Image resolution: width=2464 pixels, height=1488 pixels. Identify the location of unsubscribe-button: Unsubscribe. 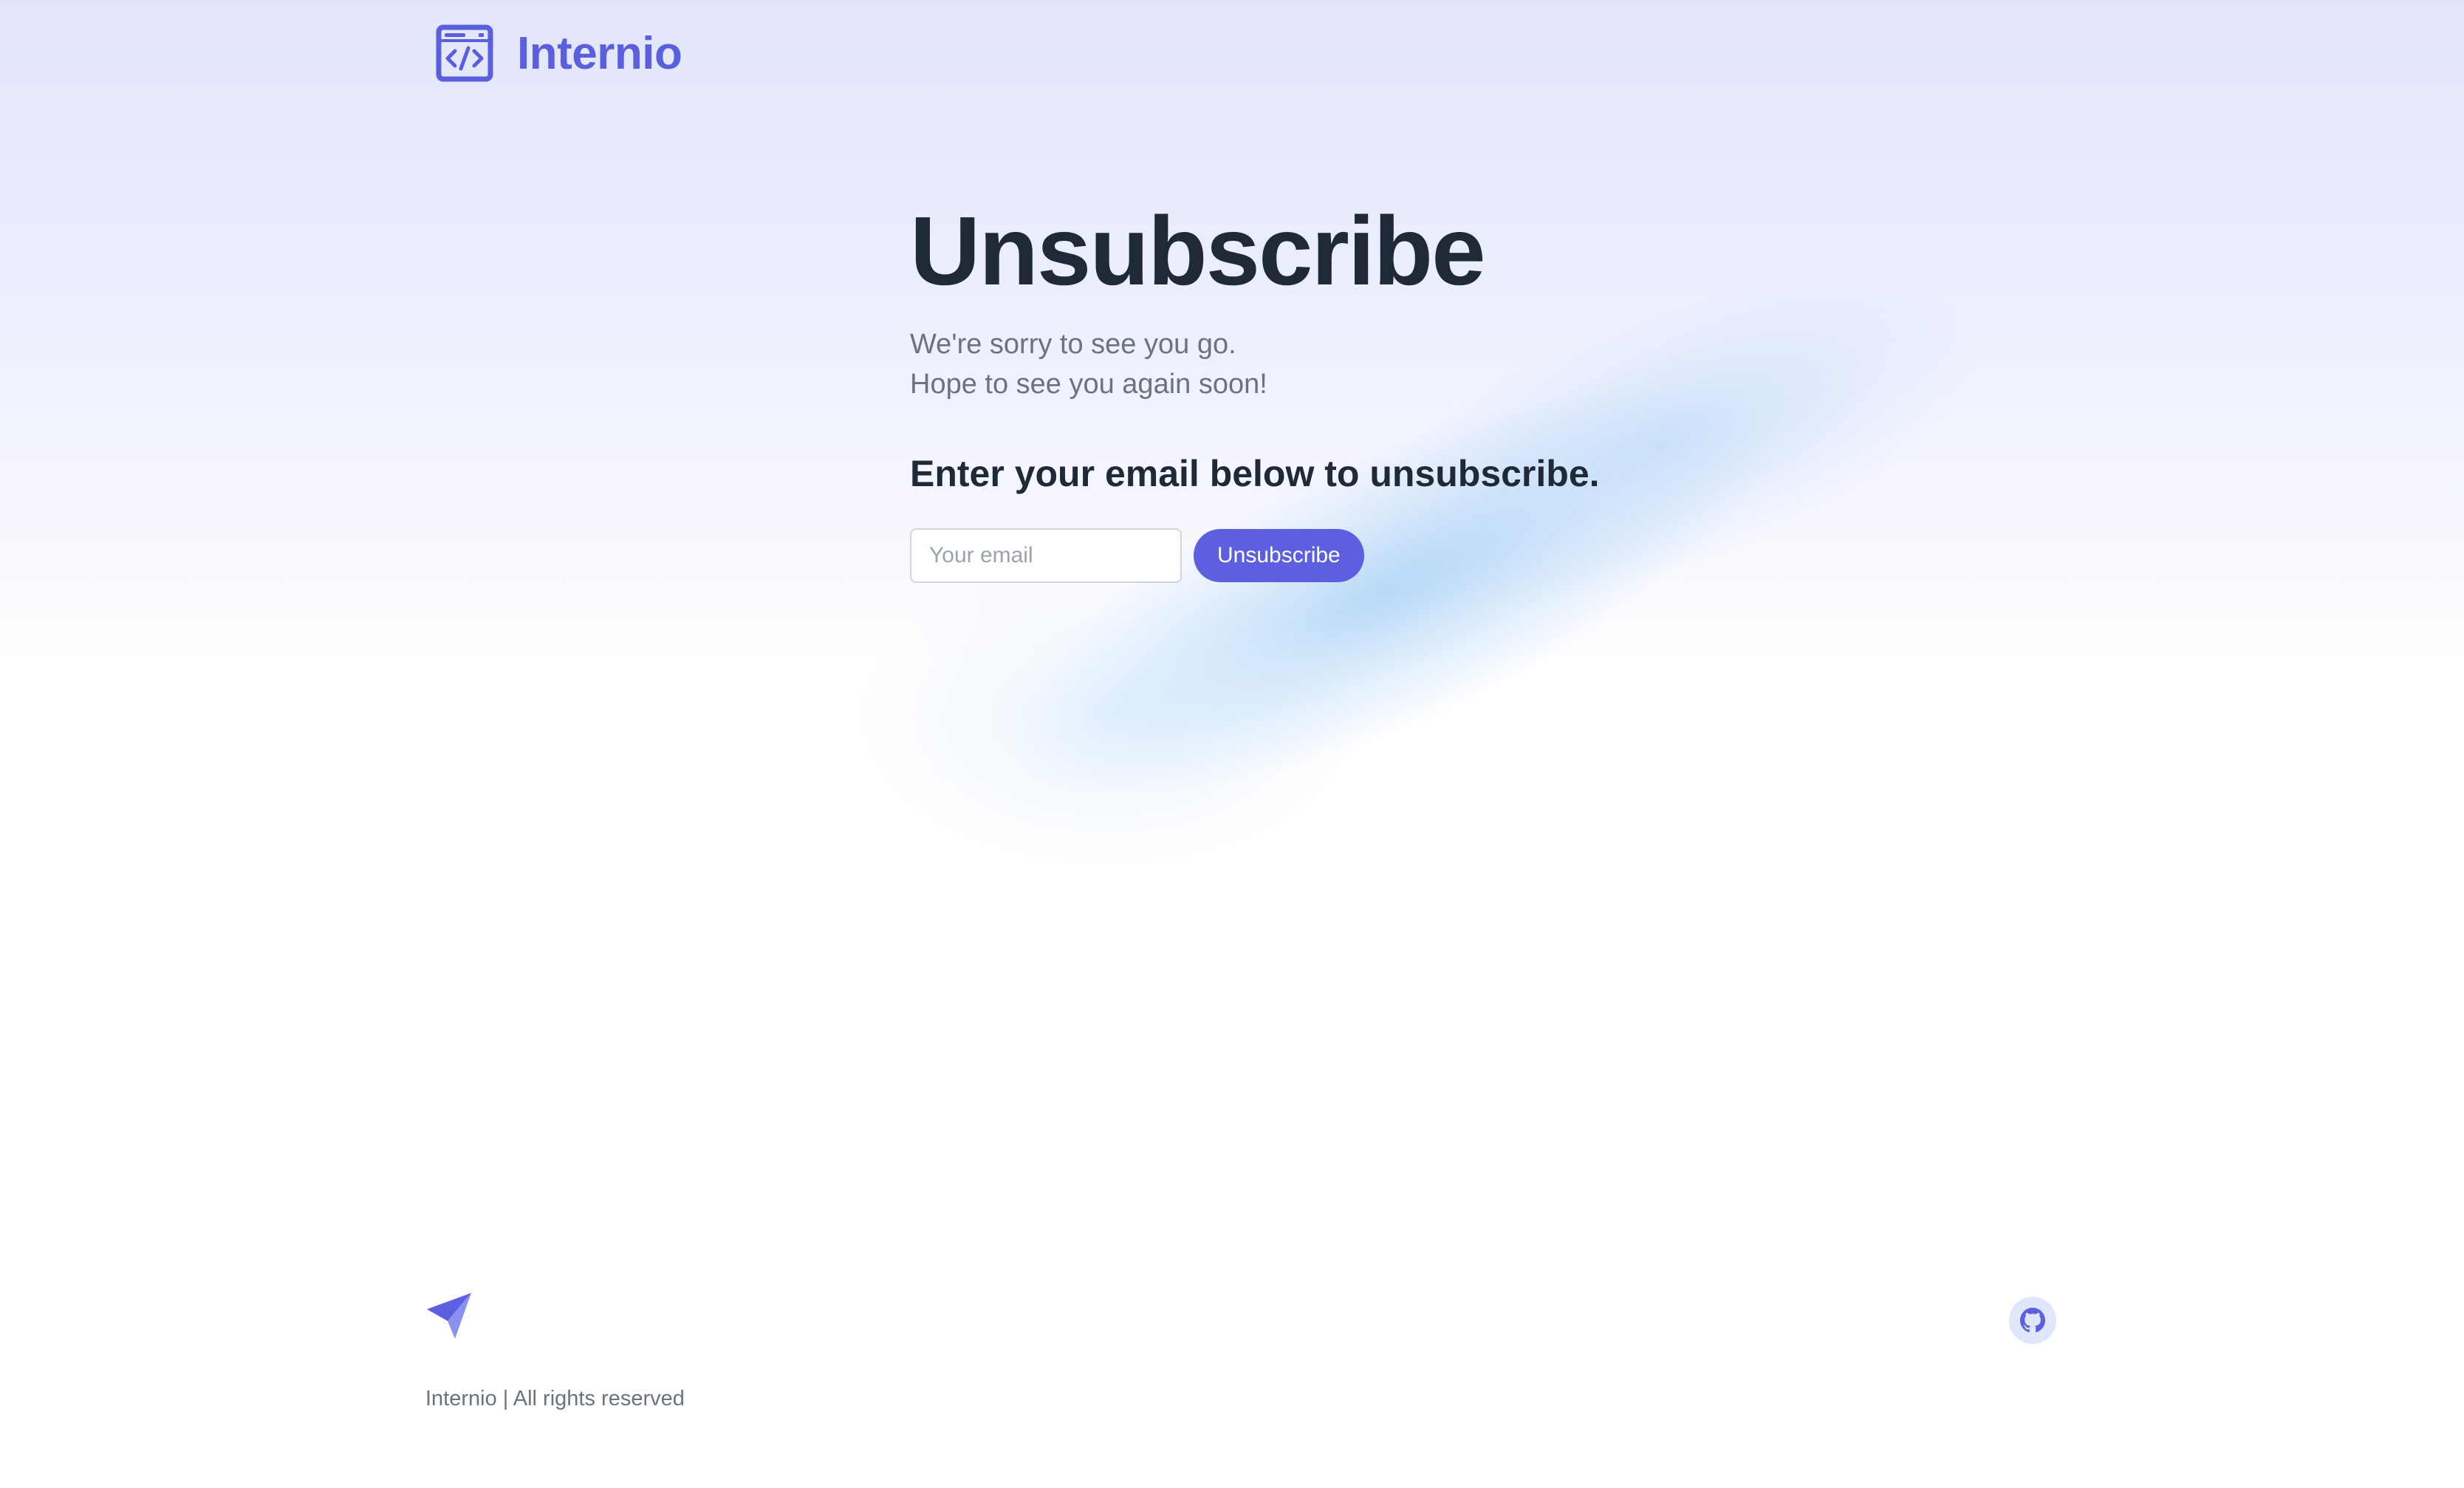
(1279, 555).